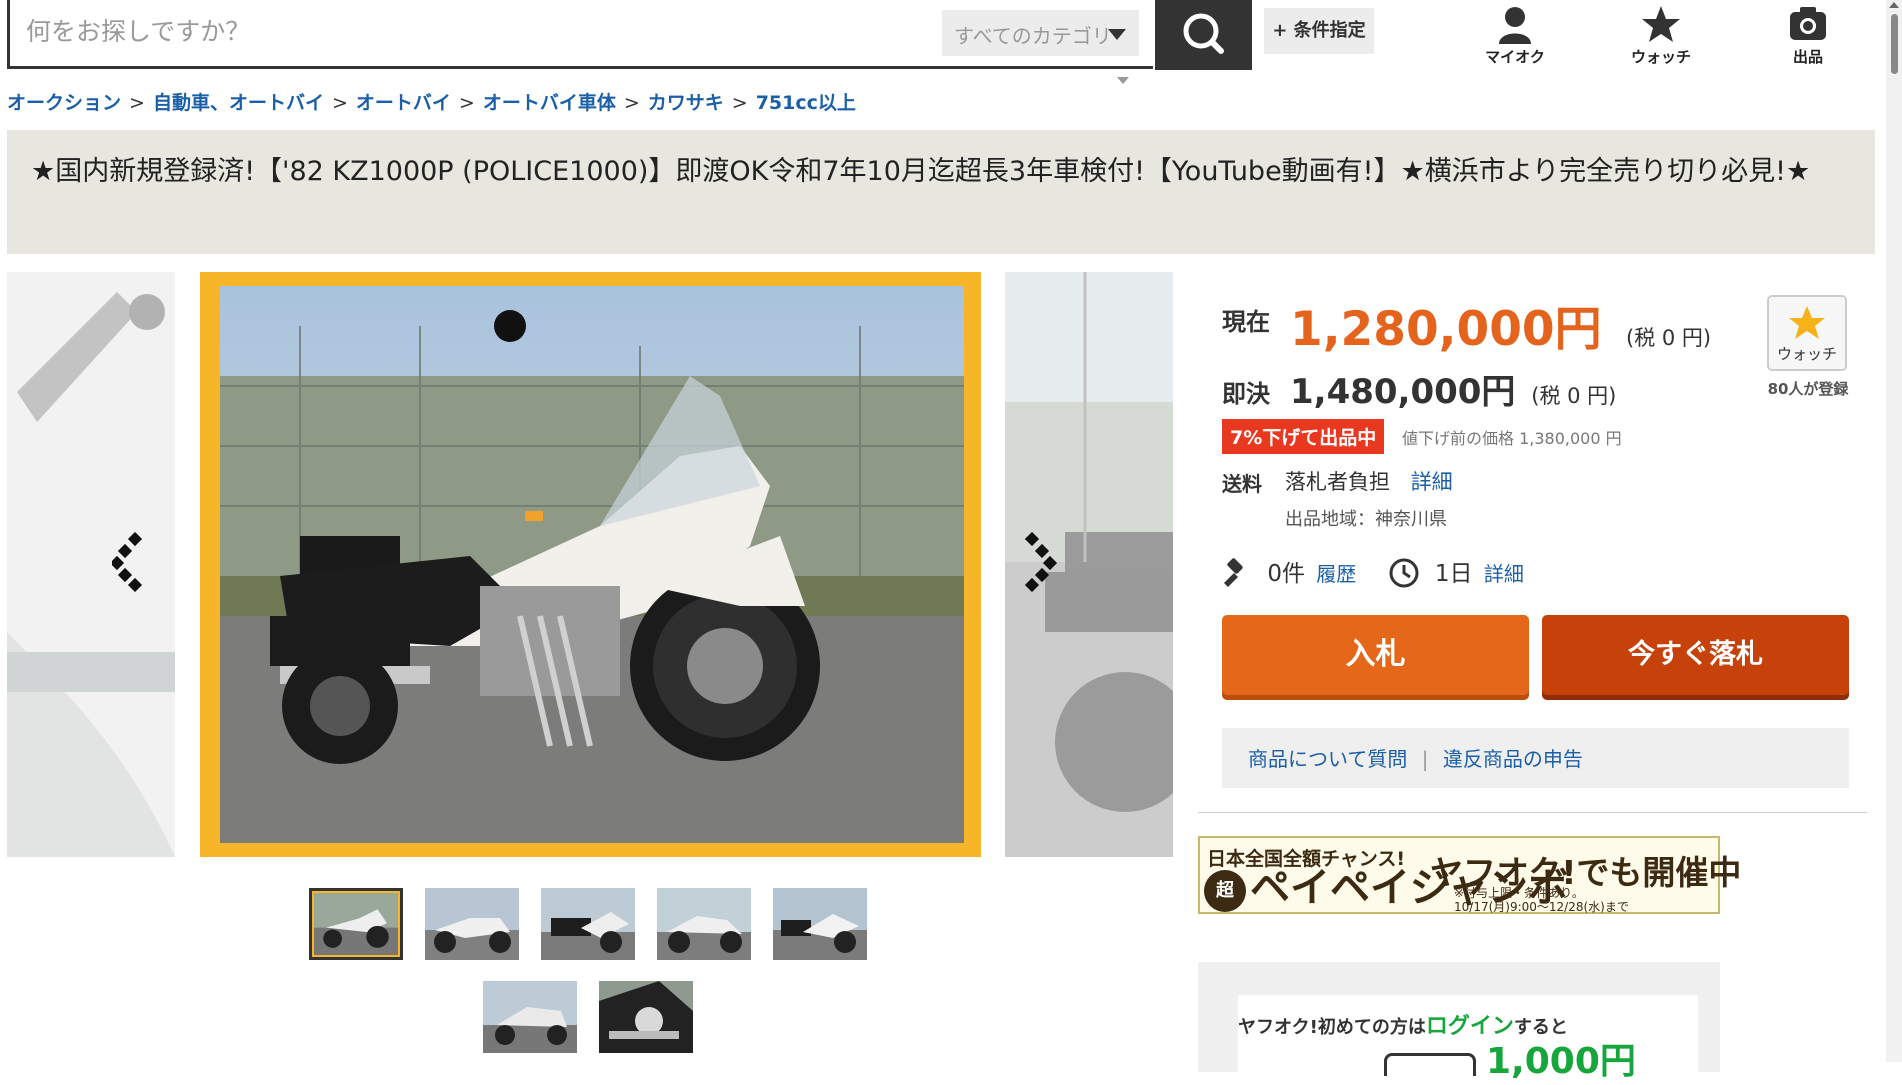 Image resolution: width=1902 pixels, height=1085 pixels. What do you see at coordinates (1225, 891) in the screenshot?
I see `banner-chou-badge: 超` at bounding box center [1225, 891].